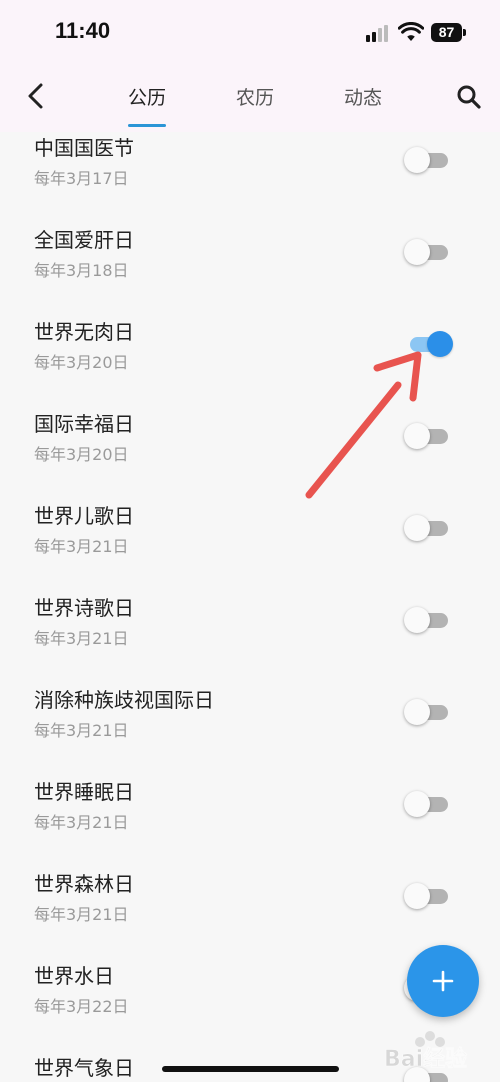 This screenshot has width=500, height=1082. I want to click on active-tab-indicator, so click(147, 125).